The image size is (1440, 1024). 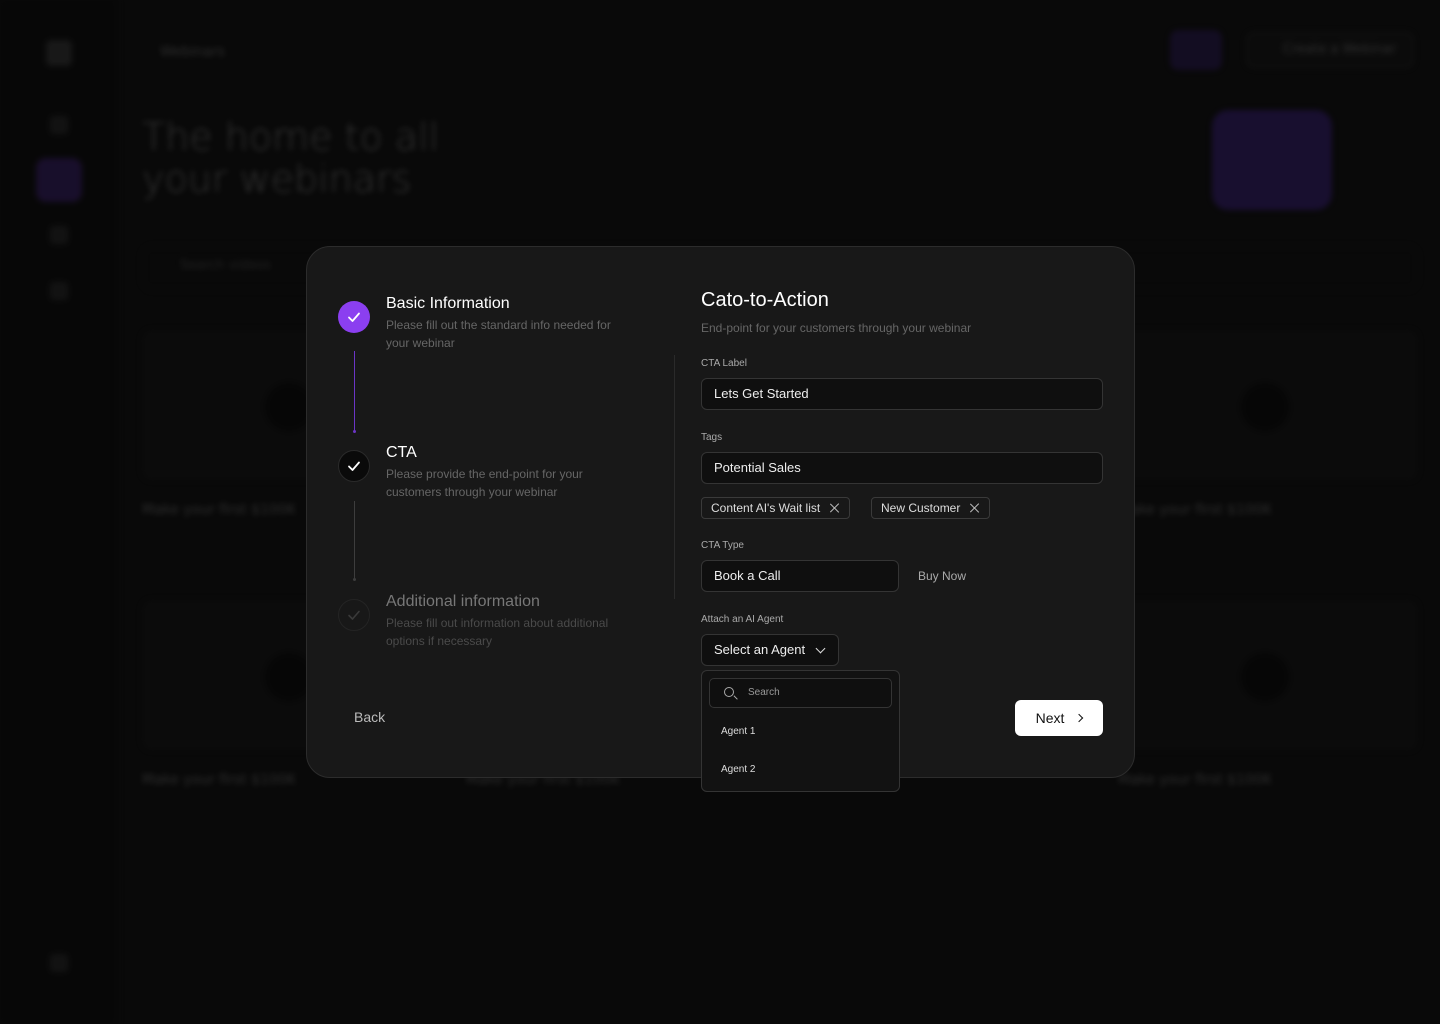 What do you see at coordinates (463, 601) in the screenshot?
I see `step-title: Additional information` at bounding box center [463, 601].